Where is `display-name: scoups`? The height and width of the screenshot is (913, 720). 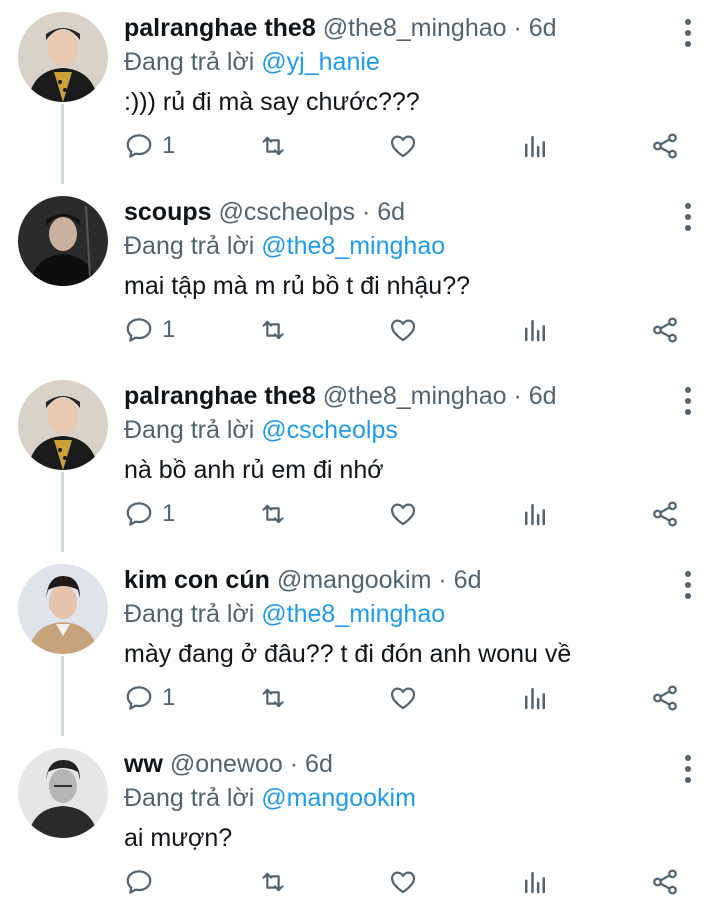 display-name: scoups is located at coordinates (168, 212).